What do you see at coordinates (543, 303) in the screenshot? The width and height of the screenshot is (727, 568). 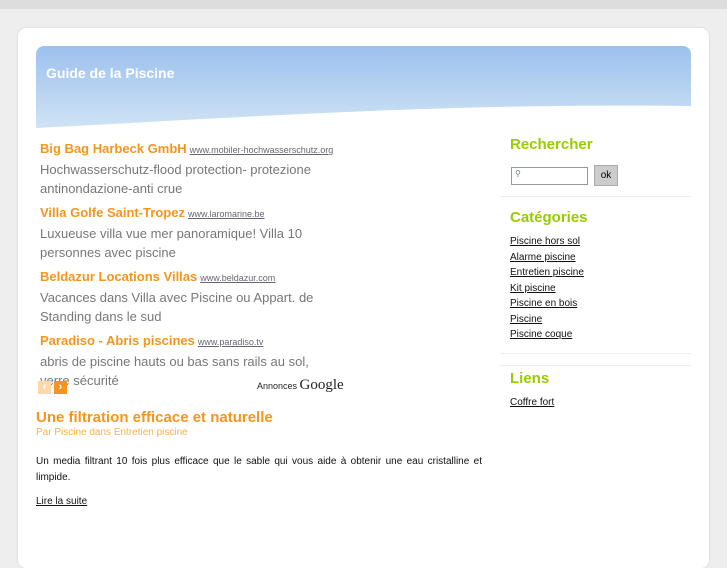 I see `category-link: Piscine en bois` at bounding box center [543, 303].